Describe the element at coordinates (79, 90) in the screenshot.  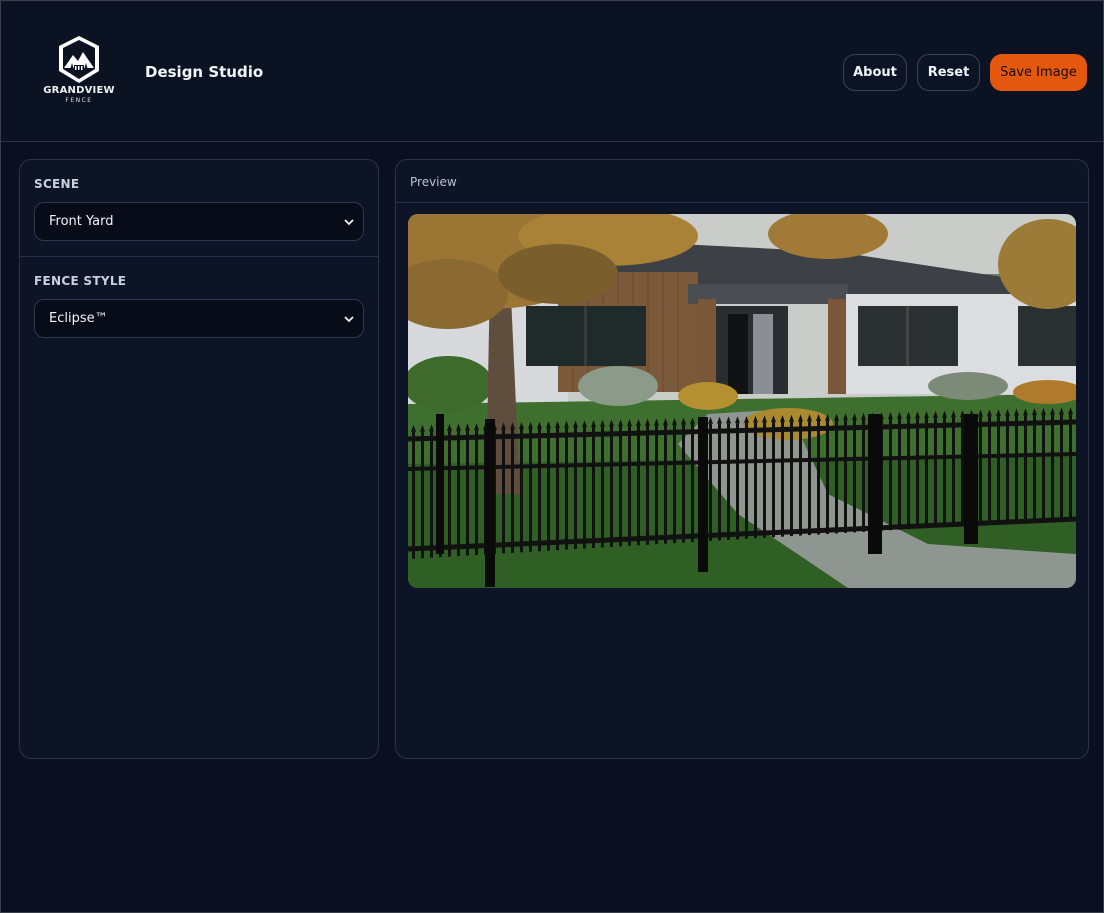
I see `logo-brand-text: GRANDVIEW` at that location.